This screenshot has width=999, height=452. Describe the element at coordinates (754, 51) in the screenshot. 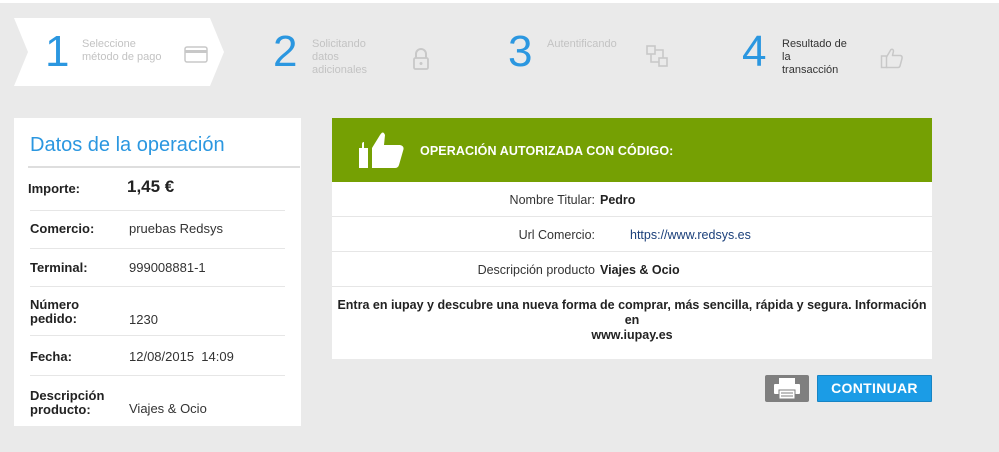

I see `step-number: 4` at that location.